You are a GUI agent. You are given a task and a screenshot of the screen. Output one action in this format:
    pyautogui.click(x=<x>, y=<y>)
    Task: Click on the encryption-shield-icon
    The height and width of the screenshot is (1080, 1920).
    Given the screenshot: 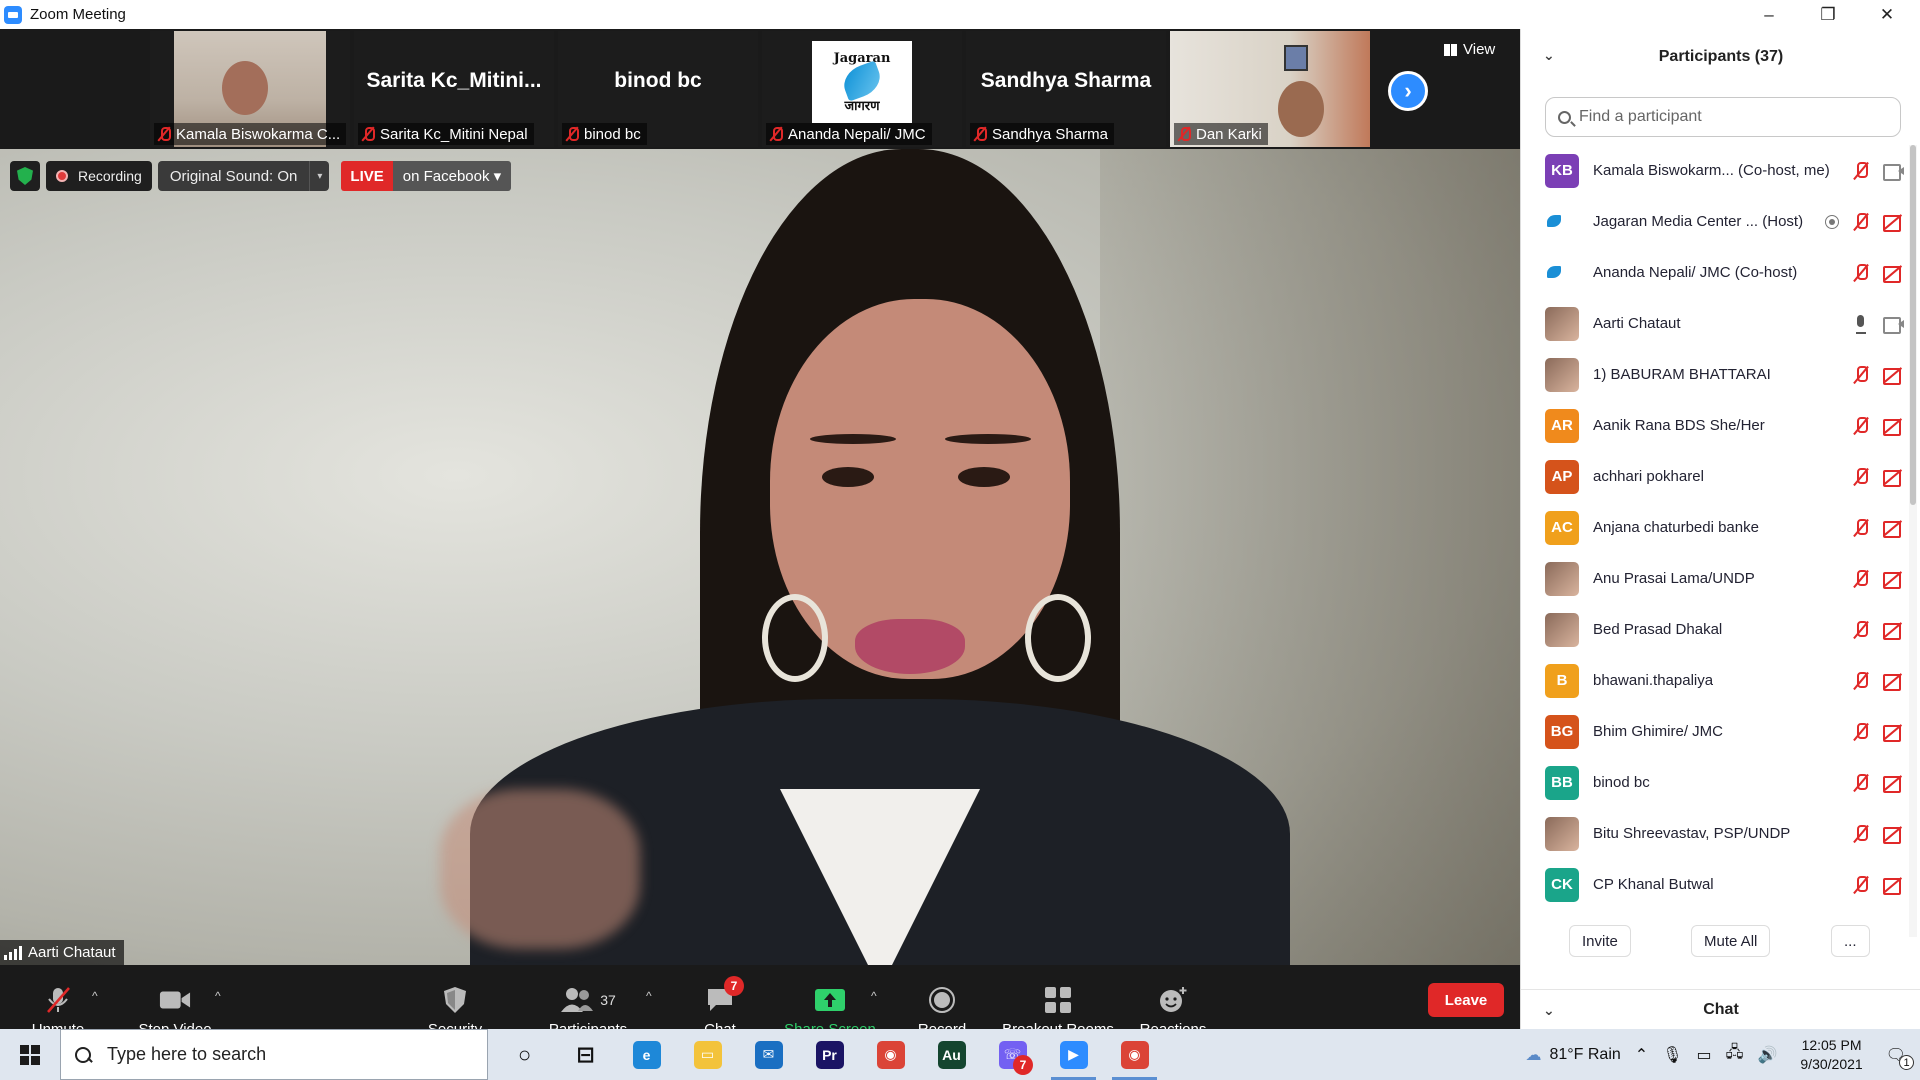 What is the action you would take?
    pyautogui.click(x=25, y=176)
    